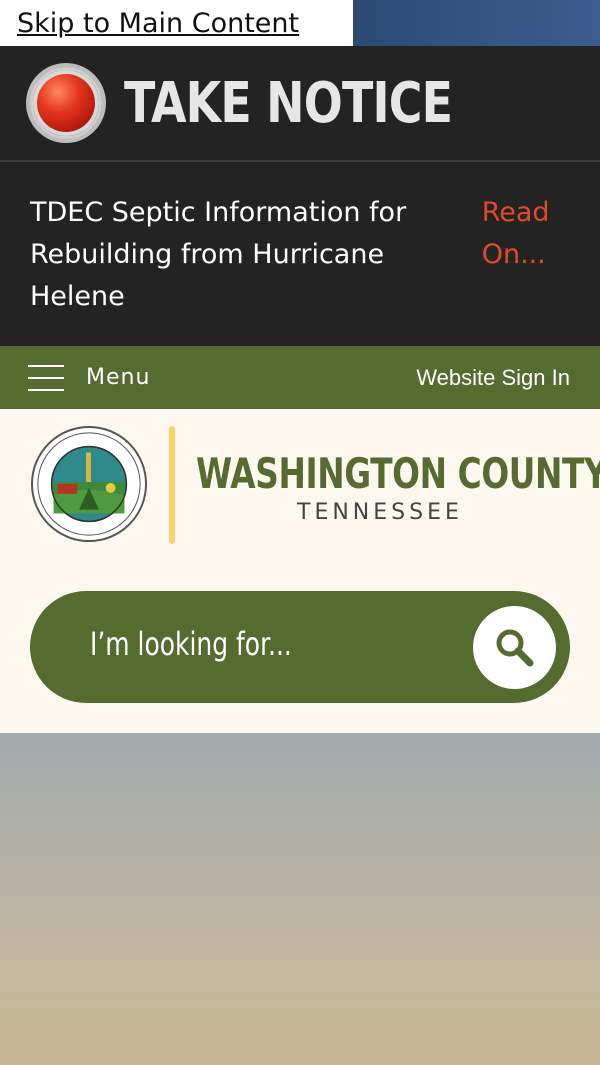  I want to click on search-icon, so click(514, 647).